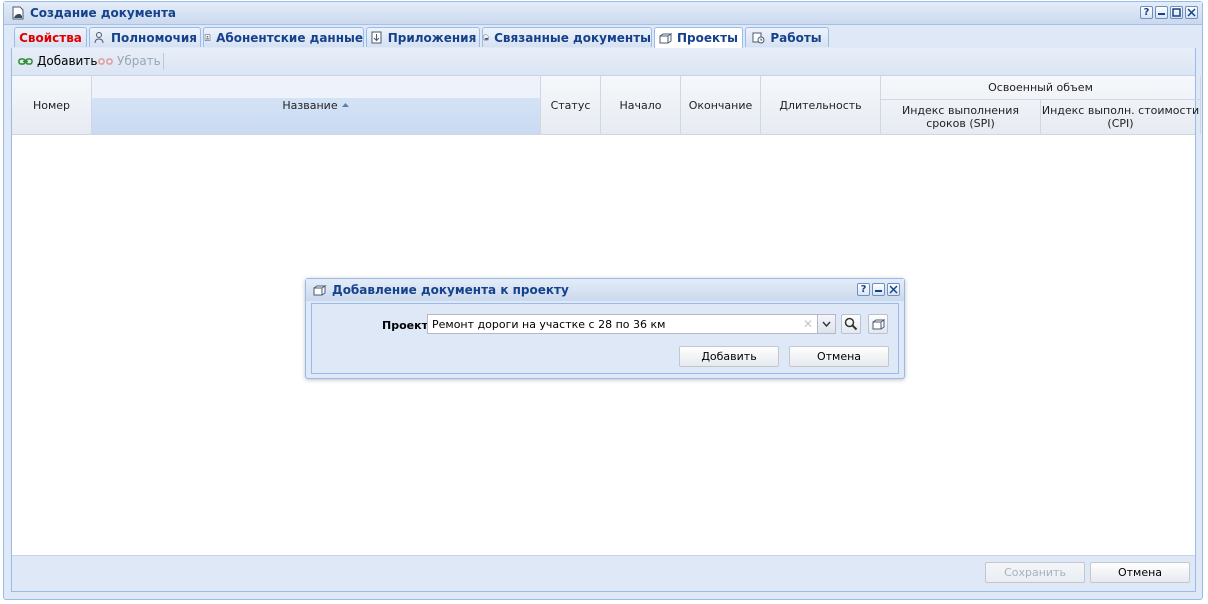  Describe the element at coordinates (1041, 88) in the screenshot. I see `column-group-earned-value: Освоенный объем` at that location.